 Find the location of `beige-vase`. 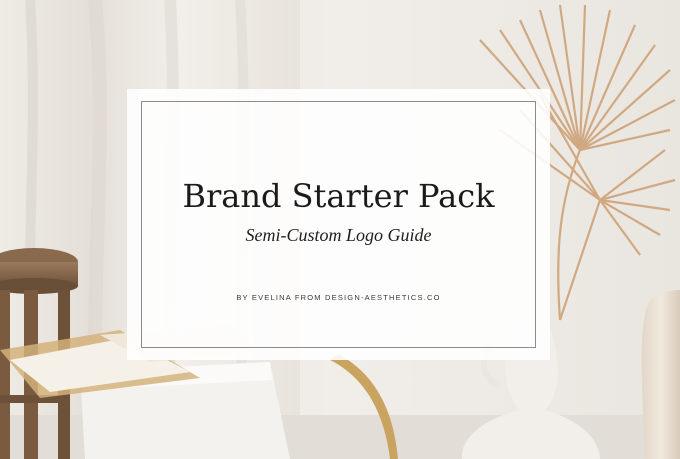

beige-vase is located at coordinates (660, 374).